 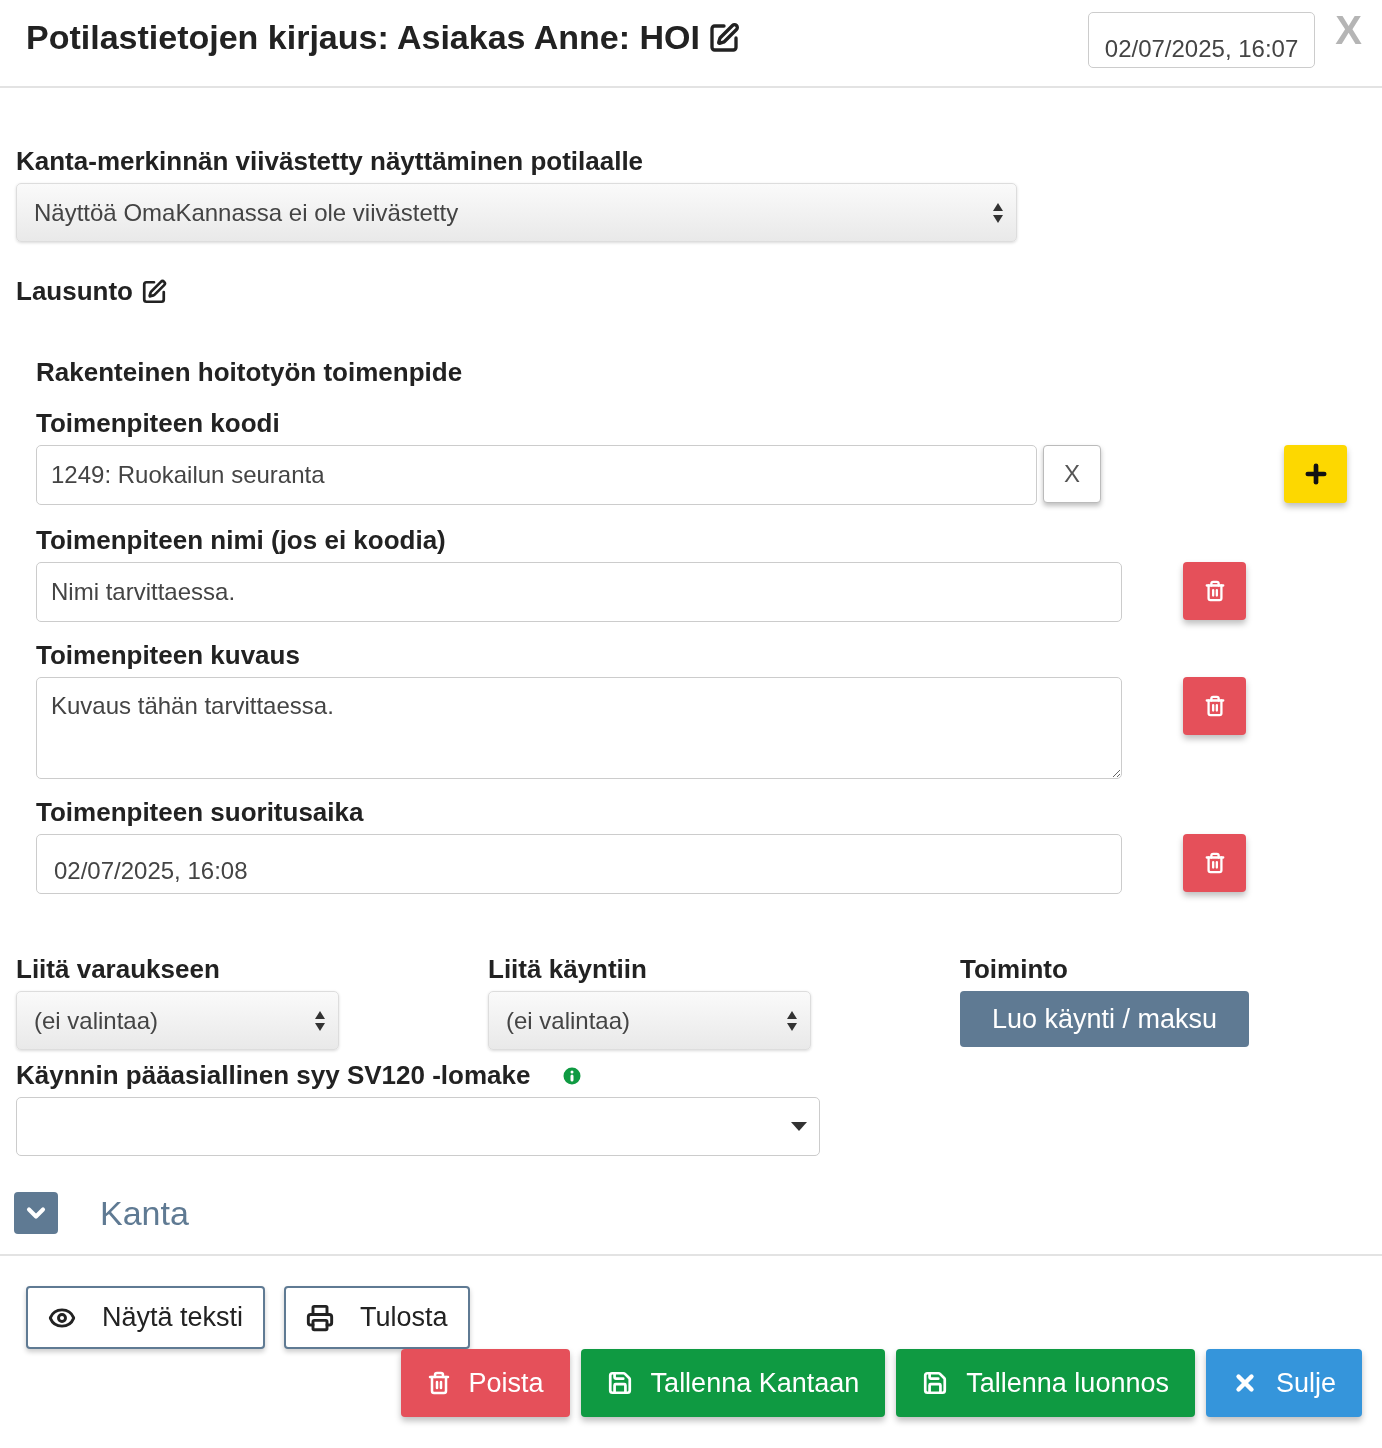 I want to click on add-button, so click(x=1315, y=474).